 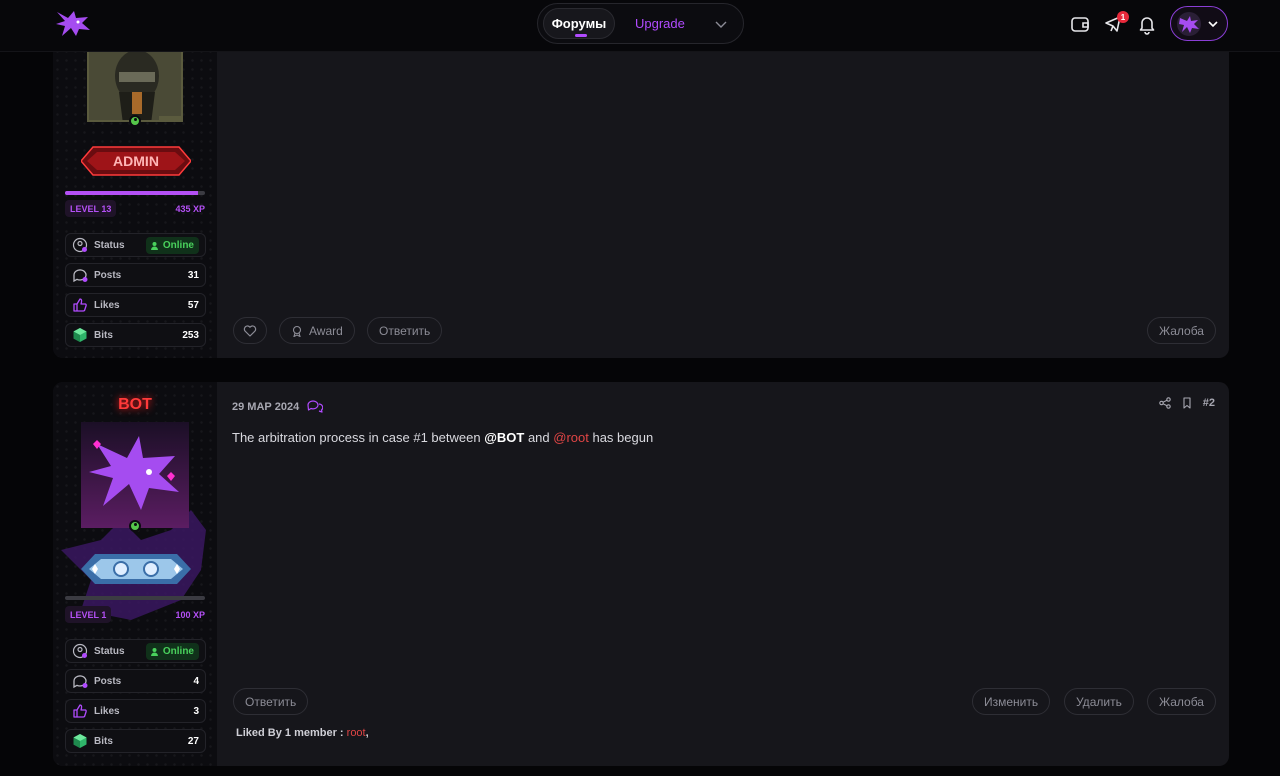 I want to click on liked-by-user: root, so click(x=356, y=733).